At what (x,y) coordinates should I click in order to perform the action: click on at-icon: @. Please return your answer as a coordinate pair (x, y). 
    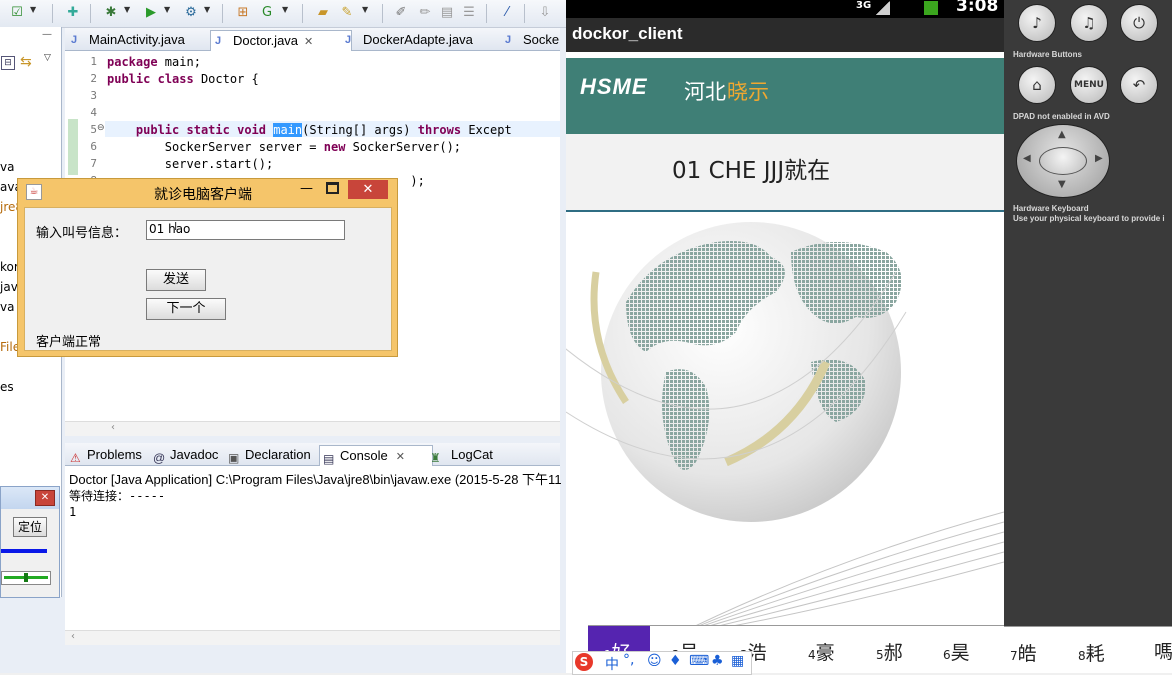
    Looking at the image, I should click on (159, 458).